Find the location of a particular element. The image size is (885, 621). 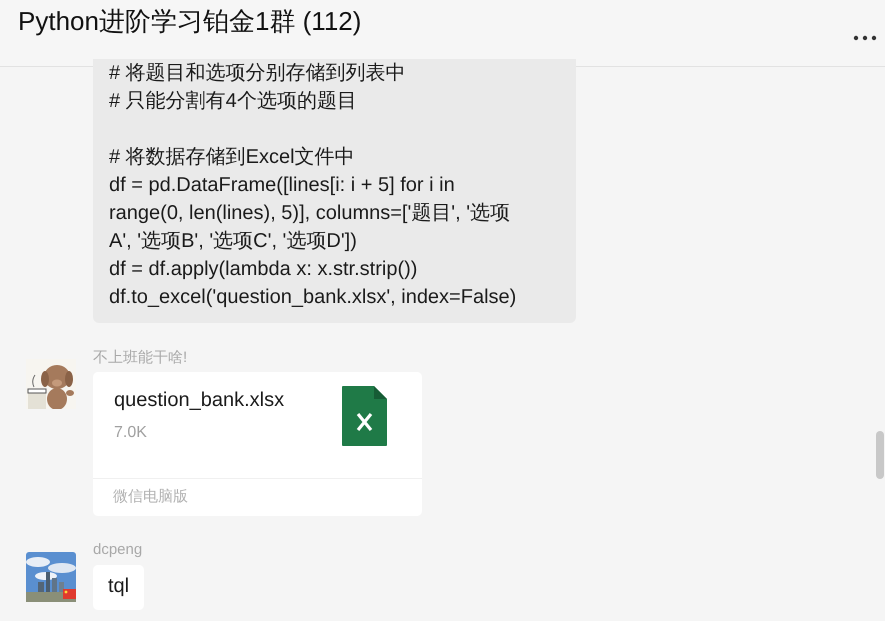

spreadsheet-file-icon is located at coordinates (364, 416).